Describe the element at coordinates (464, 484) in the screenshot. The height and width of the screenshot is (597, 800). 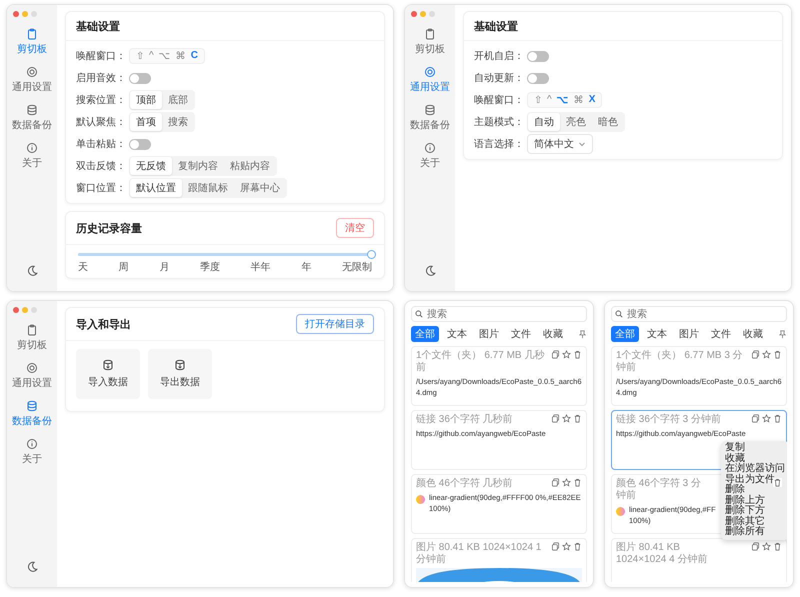
I see `item-meta: 颜色 46个字符 几秒前` at that location.